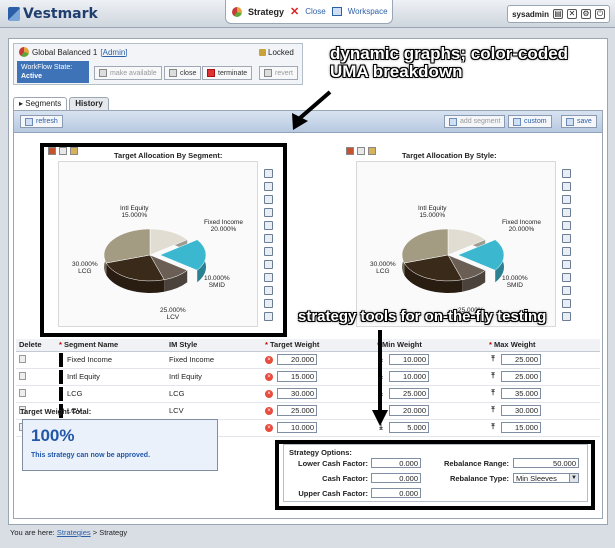 The image size is (615, 548). What do you see at coordinates (227, 73) in the screenshot?
I see `terminate-button: terminate` at bounding box center [227, 73].